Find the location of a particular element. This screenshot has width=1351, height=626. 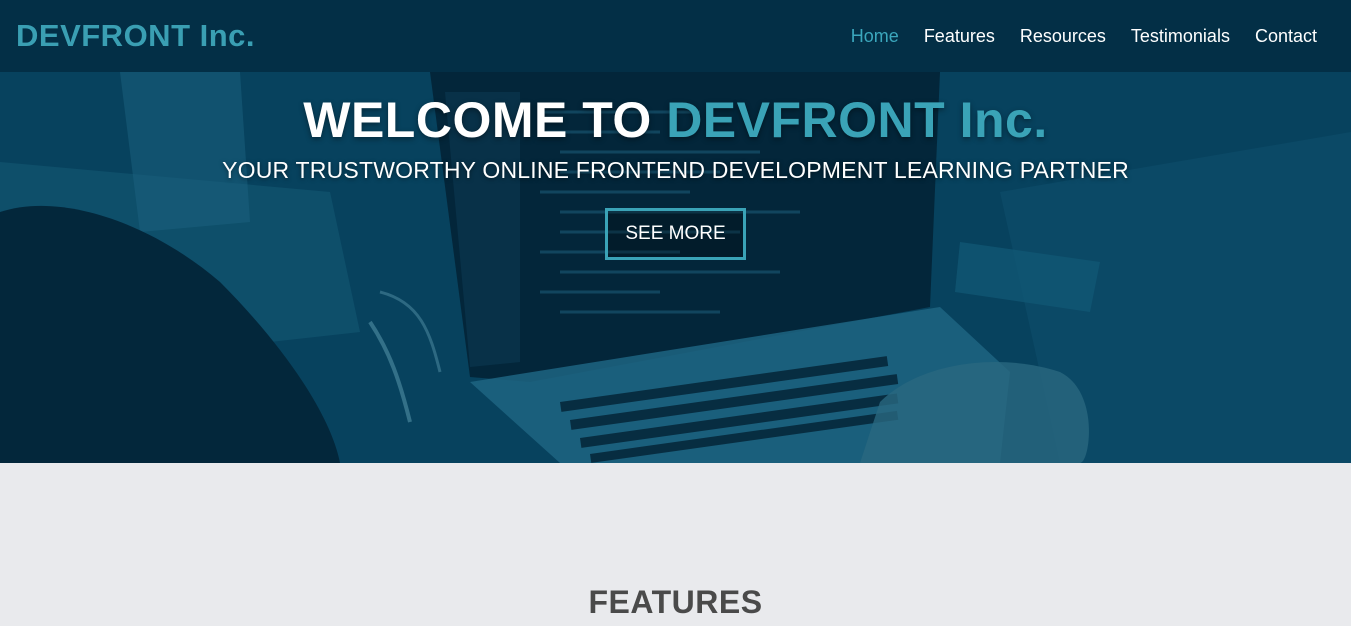

see-more-button: SEE MORE is located at coordinates (675, 234).